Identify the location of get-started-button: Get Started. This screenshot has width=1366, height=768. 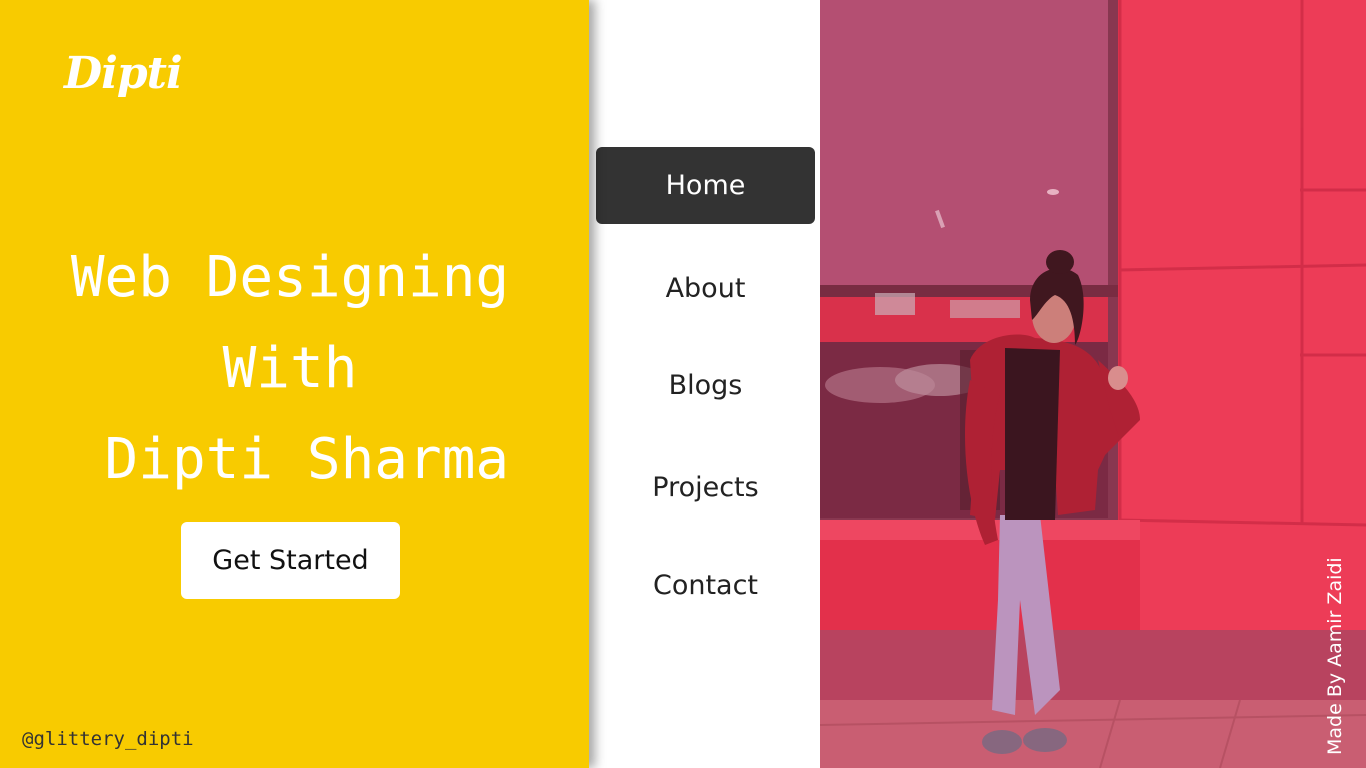
(290, 560).